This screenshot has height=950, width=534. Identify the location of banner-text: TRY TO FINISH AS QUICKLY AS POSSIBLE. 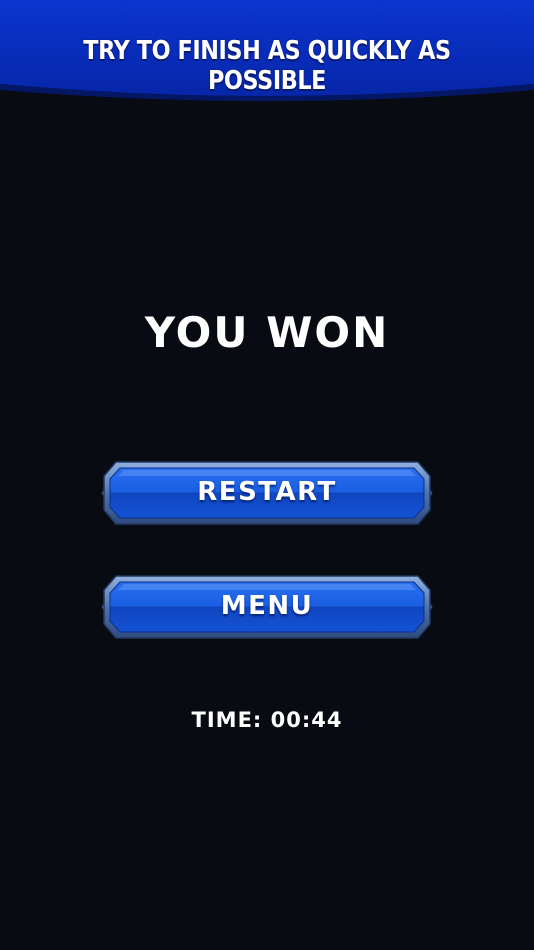
(267, 66).